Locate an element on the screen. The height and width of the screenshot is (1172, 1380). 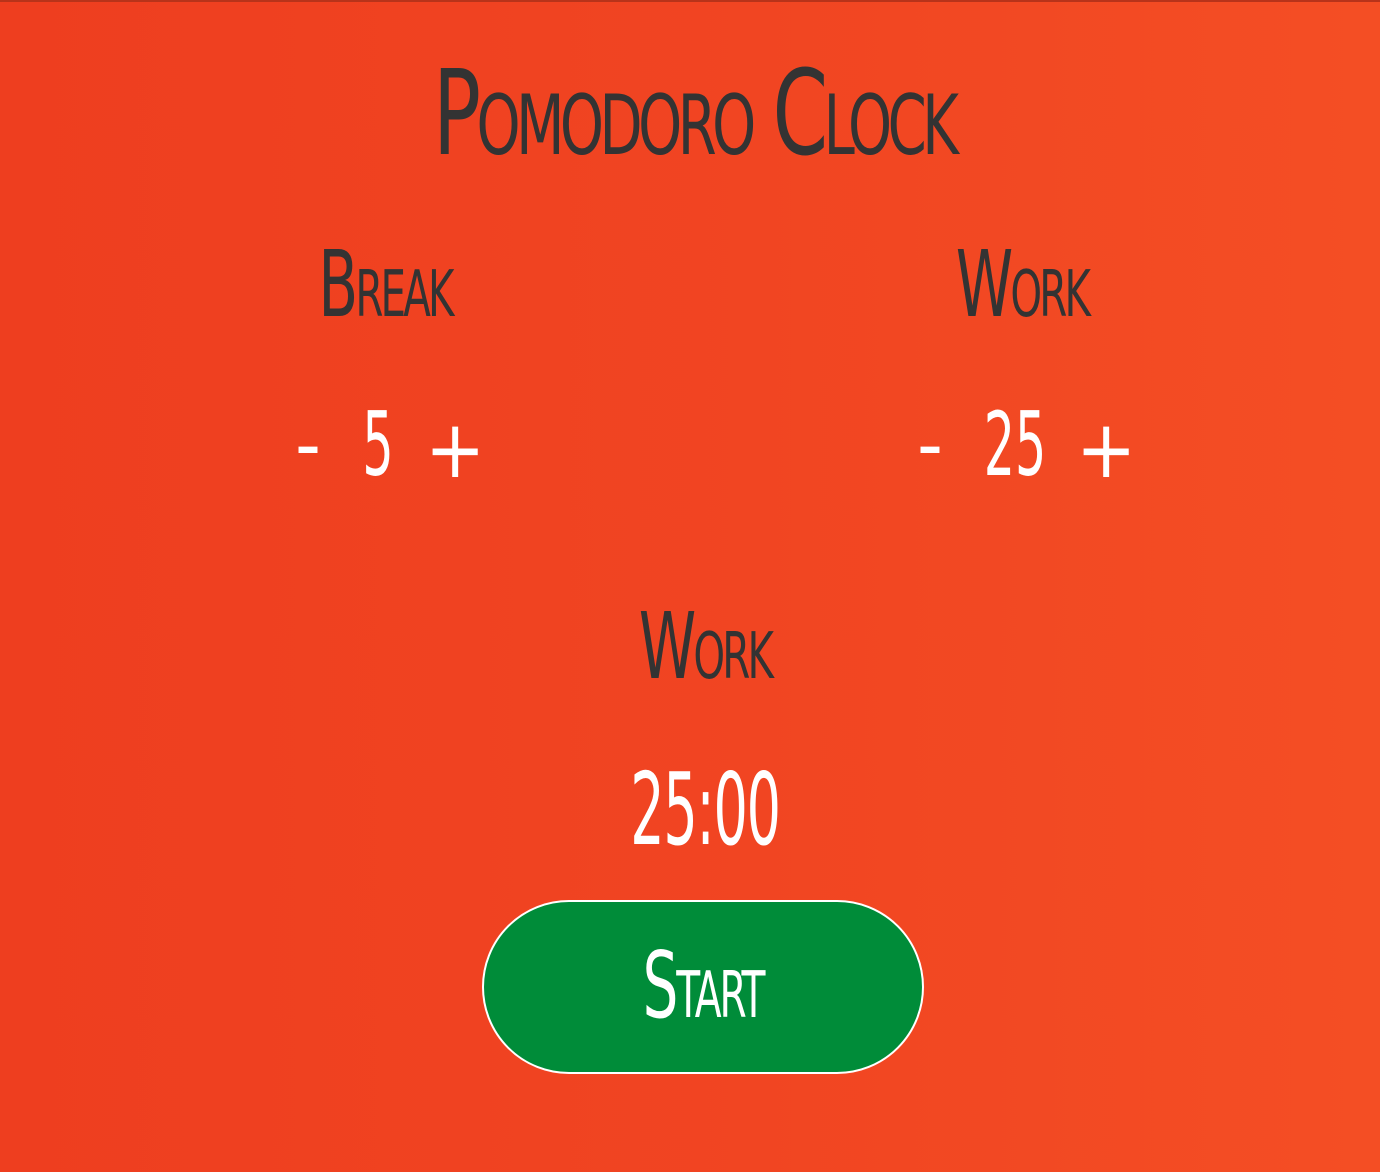
break-increment-button: + is located at coordinates (455, 450).